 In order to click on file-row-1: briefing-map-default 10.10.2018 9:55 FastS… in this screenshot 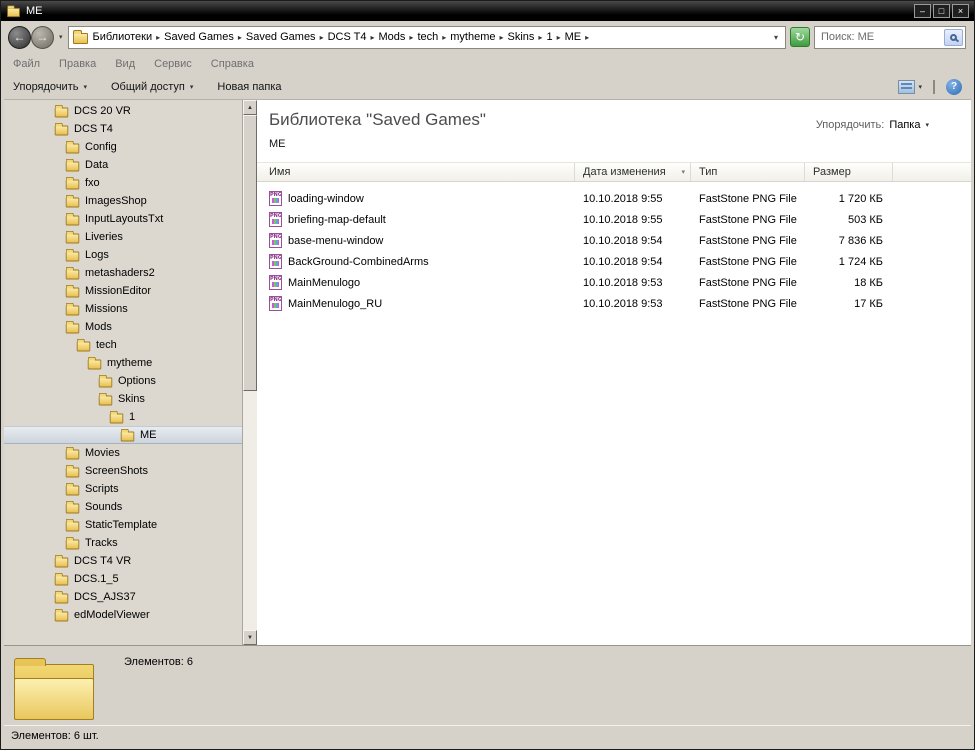, I will do `click(614, 219)`.